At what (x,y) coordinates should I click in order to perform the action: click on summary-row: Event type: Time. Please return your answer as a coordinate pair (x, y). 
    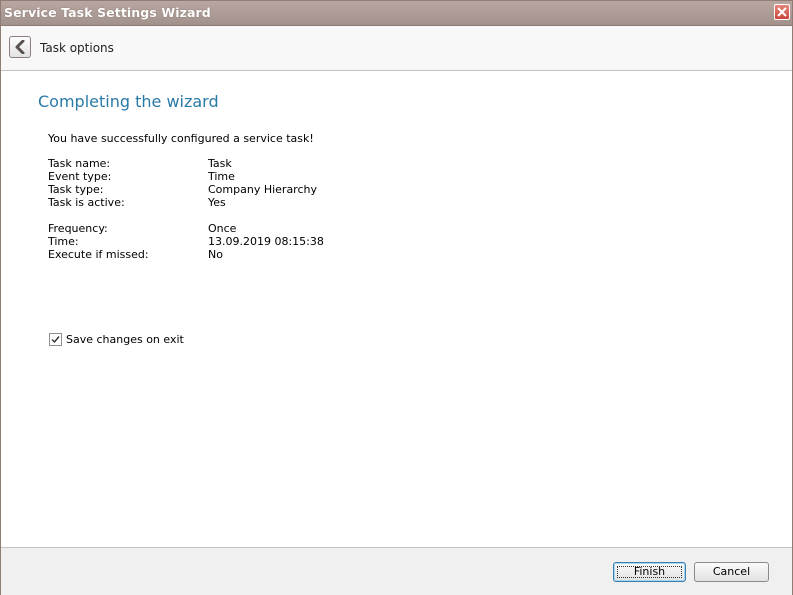
    Looking at the image, I should click on (248, 176).